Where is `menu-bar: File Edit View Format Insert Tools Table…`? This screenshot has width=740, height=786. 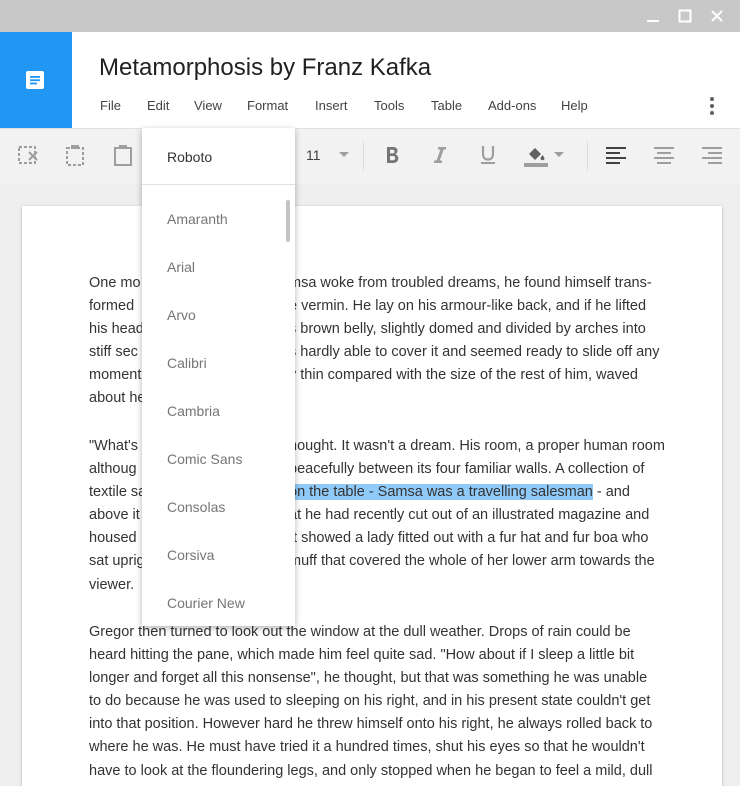 menu-bar: File Edit View Format Insert Tools Table… is located at coordinates (350, 108).